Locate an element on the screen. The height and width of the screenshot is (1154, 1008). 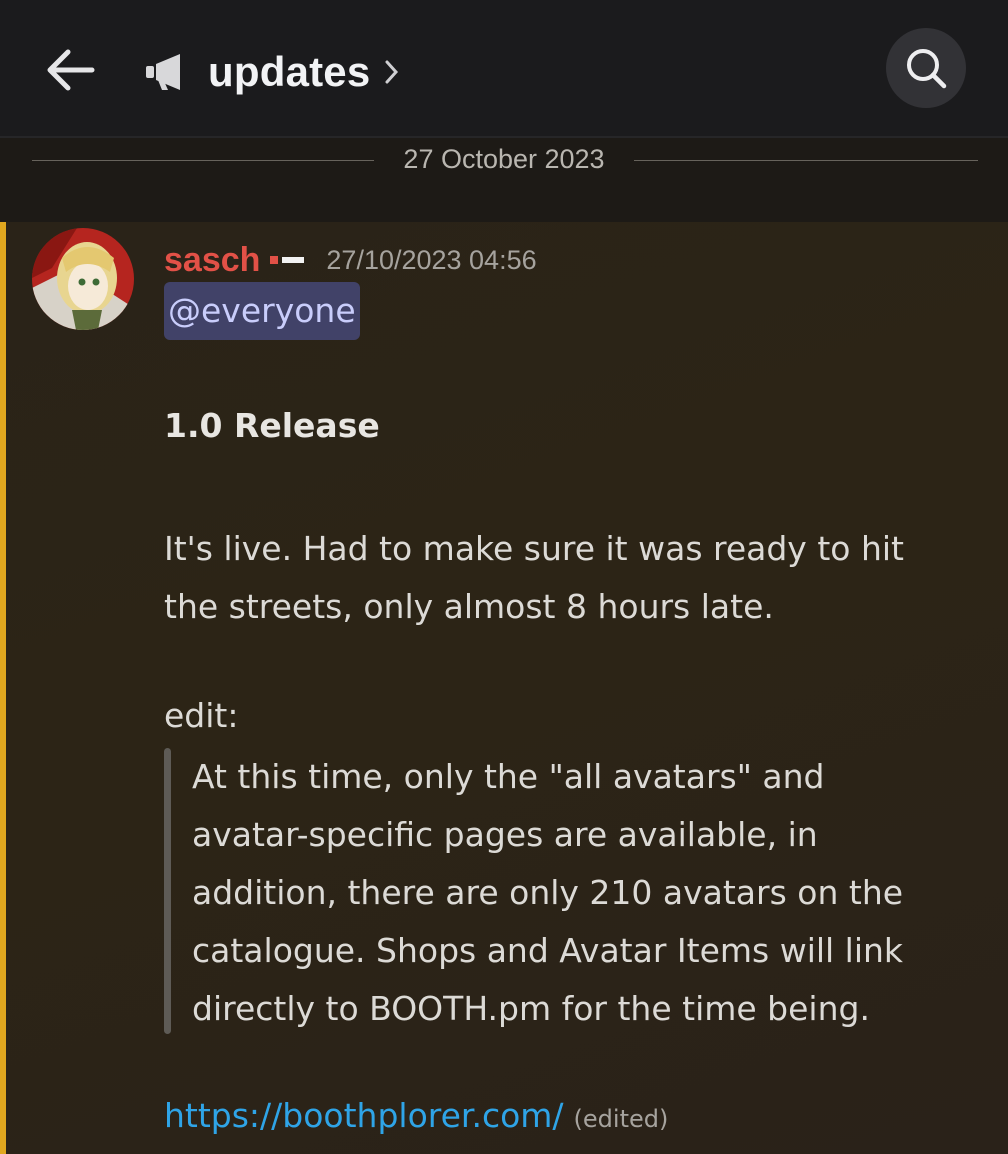
avatar is located at coordinates (83, 279).